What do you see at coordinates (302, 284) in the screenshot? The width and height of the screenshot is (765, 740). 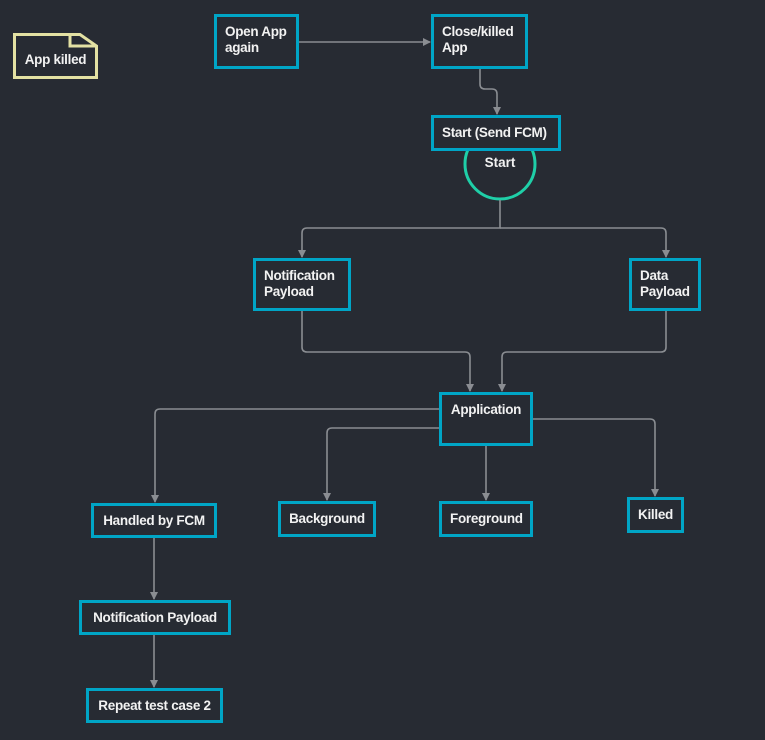 I see `node-notification-payload: Notification Payload` at bounding box center [302, 284].